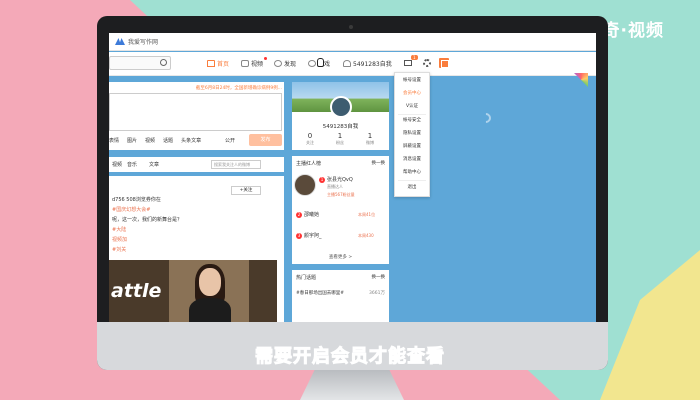  Describe the element at coordinates (310, 139) in the screenshot. I see `stat-following: 0 关注` at that location.